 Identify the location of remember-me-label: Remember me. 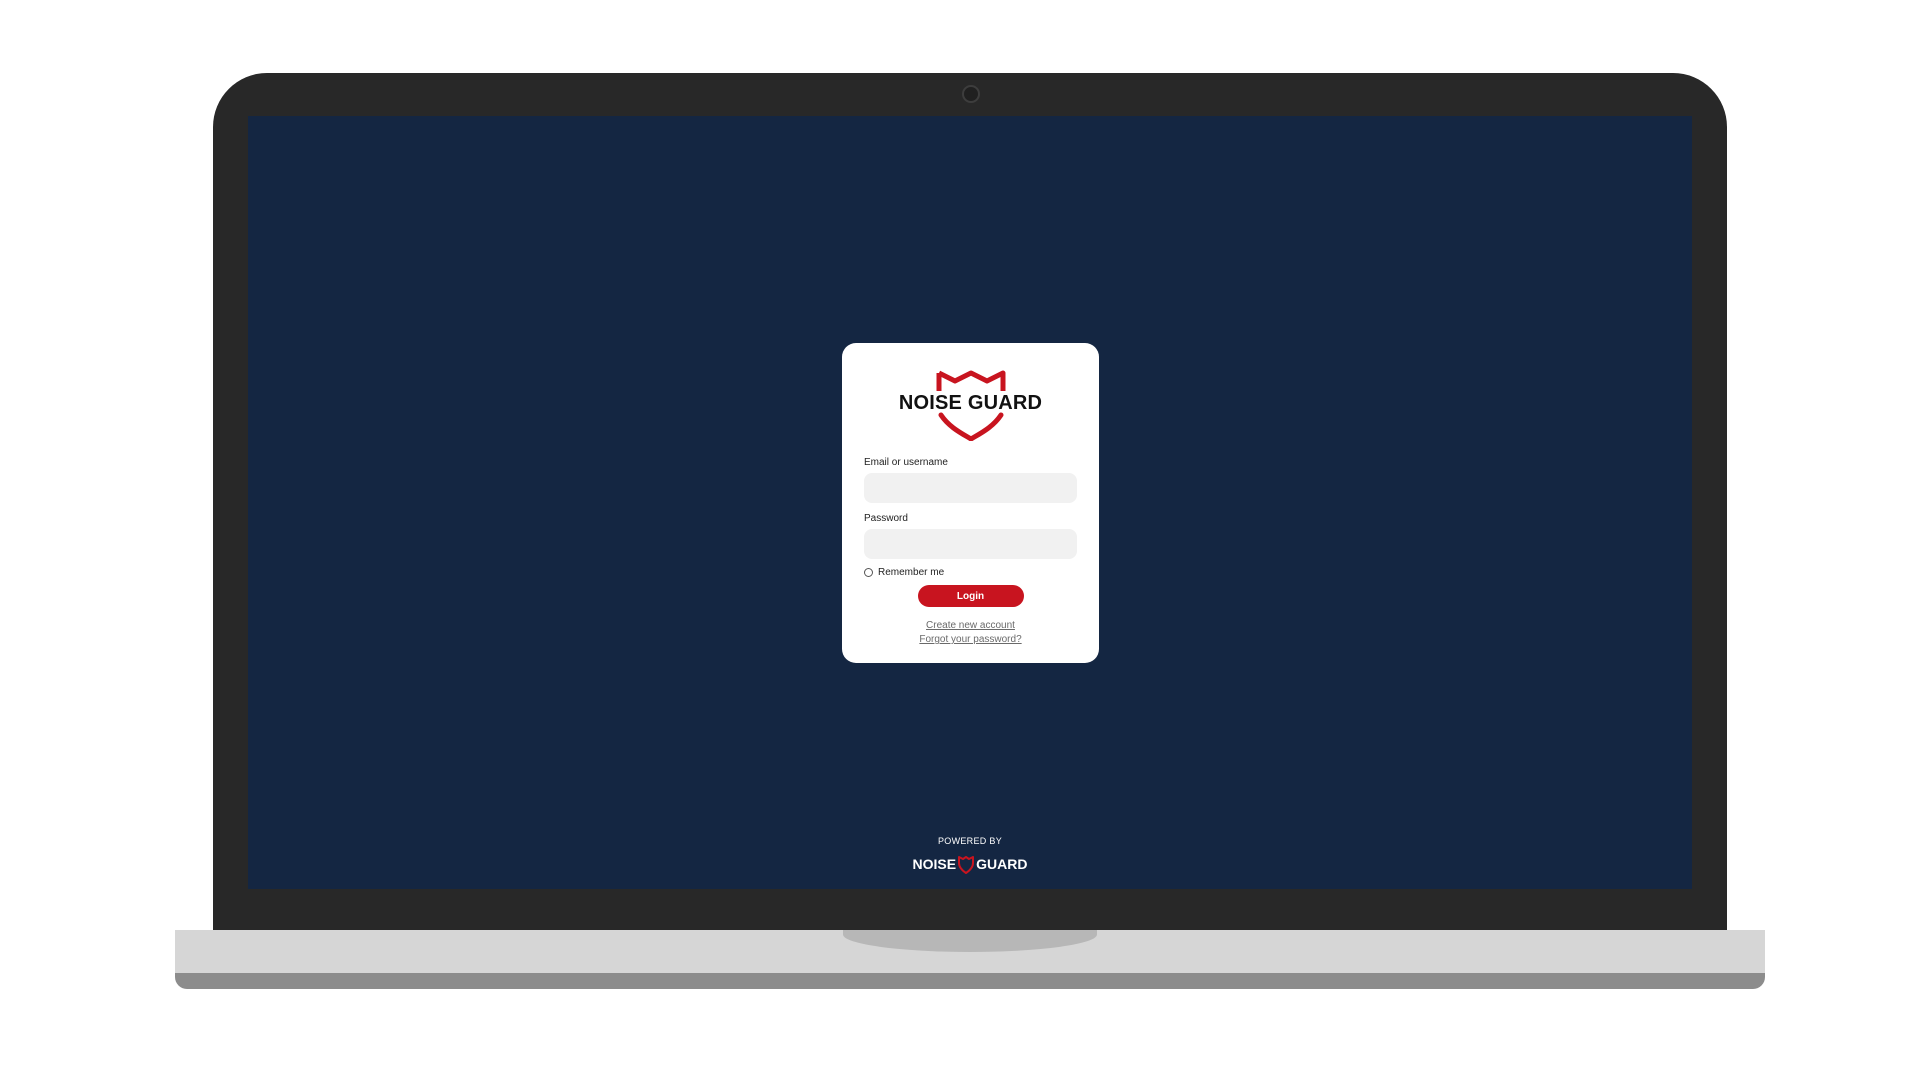
(911, 572).